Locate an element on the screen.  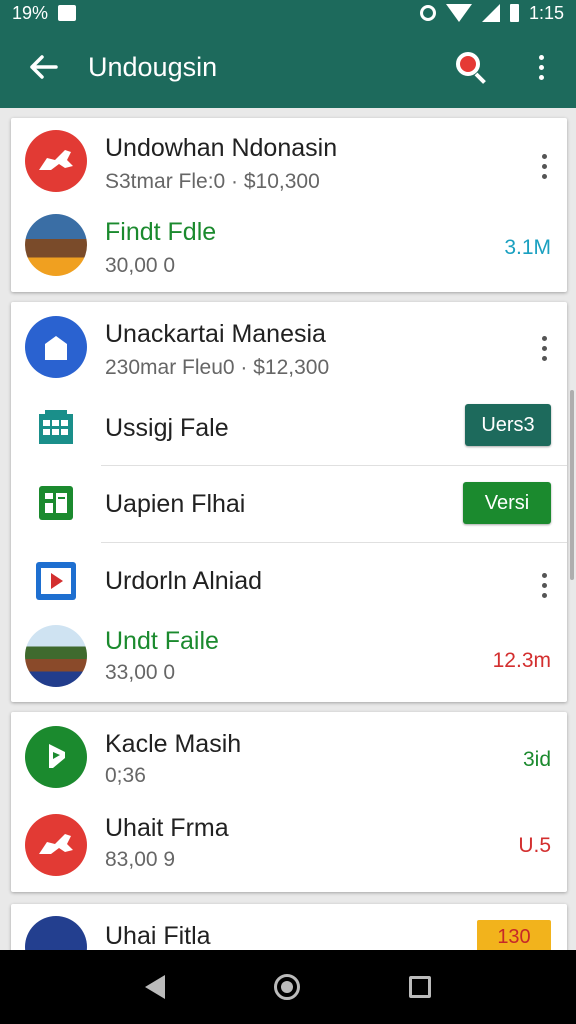
card-title: Unackartai Manesia is located at coordinates (215, 334).